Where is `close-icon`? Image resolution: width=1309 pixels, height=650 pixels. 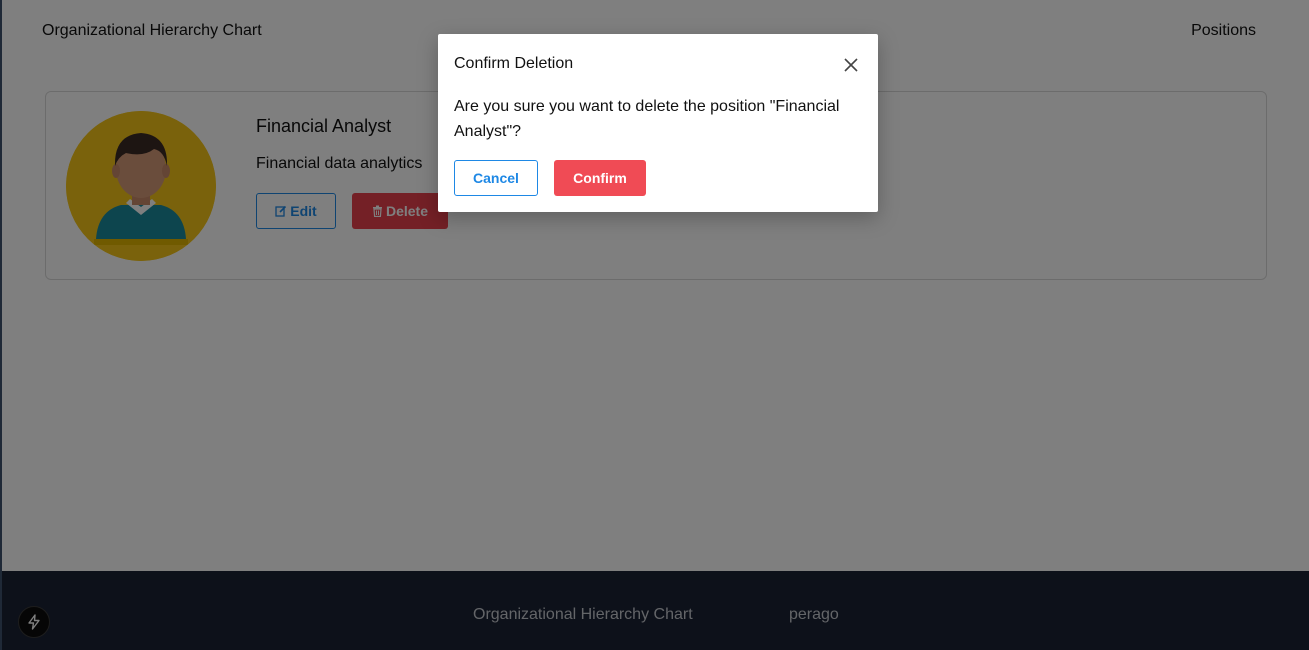 close-icon is located at coordinates (851, 65).